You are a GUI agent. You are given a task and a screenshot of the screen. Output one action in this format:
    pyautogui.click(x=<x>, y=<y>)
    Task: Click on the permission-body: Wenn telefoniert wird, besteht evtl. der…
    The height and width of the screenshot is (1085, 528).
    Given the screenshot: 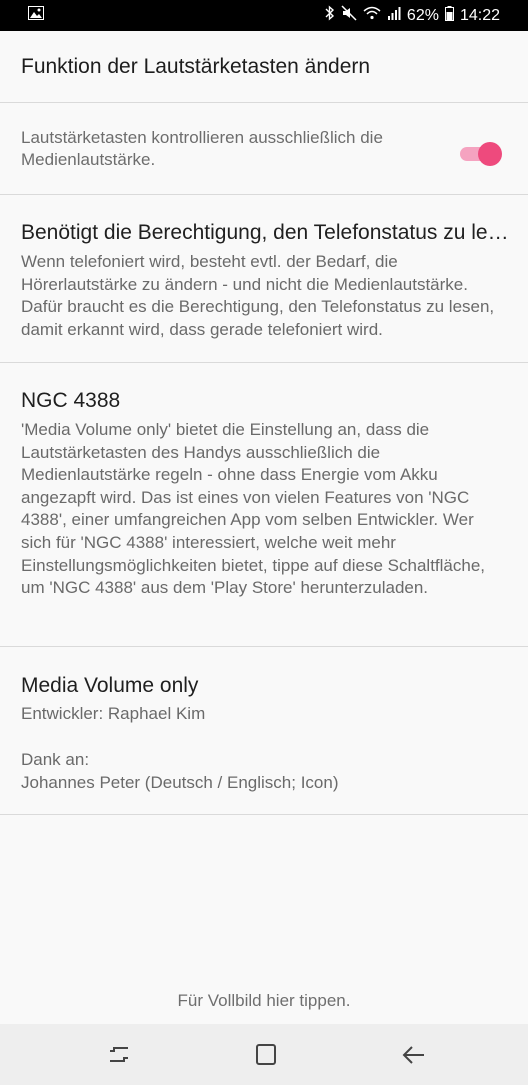 What is the action you would take?
    pyautogui.click(x=258, y=295)
    